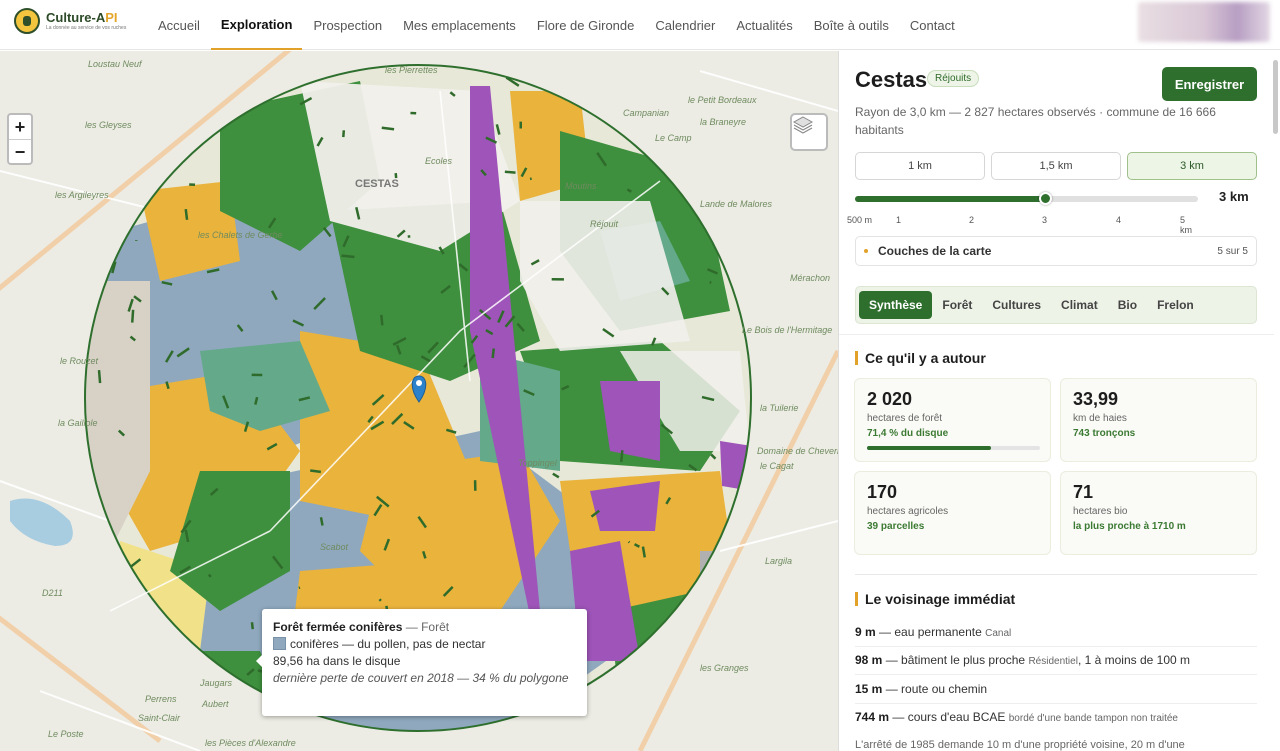 The width and height of the screenshot is (1280, 751). Describe the element at coordinates (1175, 305) in the screenshot. I see `tab-frelon: Frelon` at that location.